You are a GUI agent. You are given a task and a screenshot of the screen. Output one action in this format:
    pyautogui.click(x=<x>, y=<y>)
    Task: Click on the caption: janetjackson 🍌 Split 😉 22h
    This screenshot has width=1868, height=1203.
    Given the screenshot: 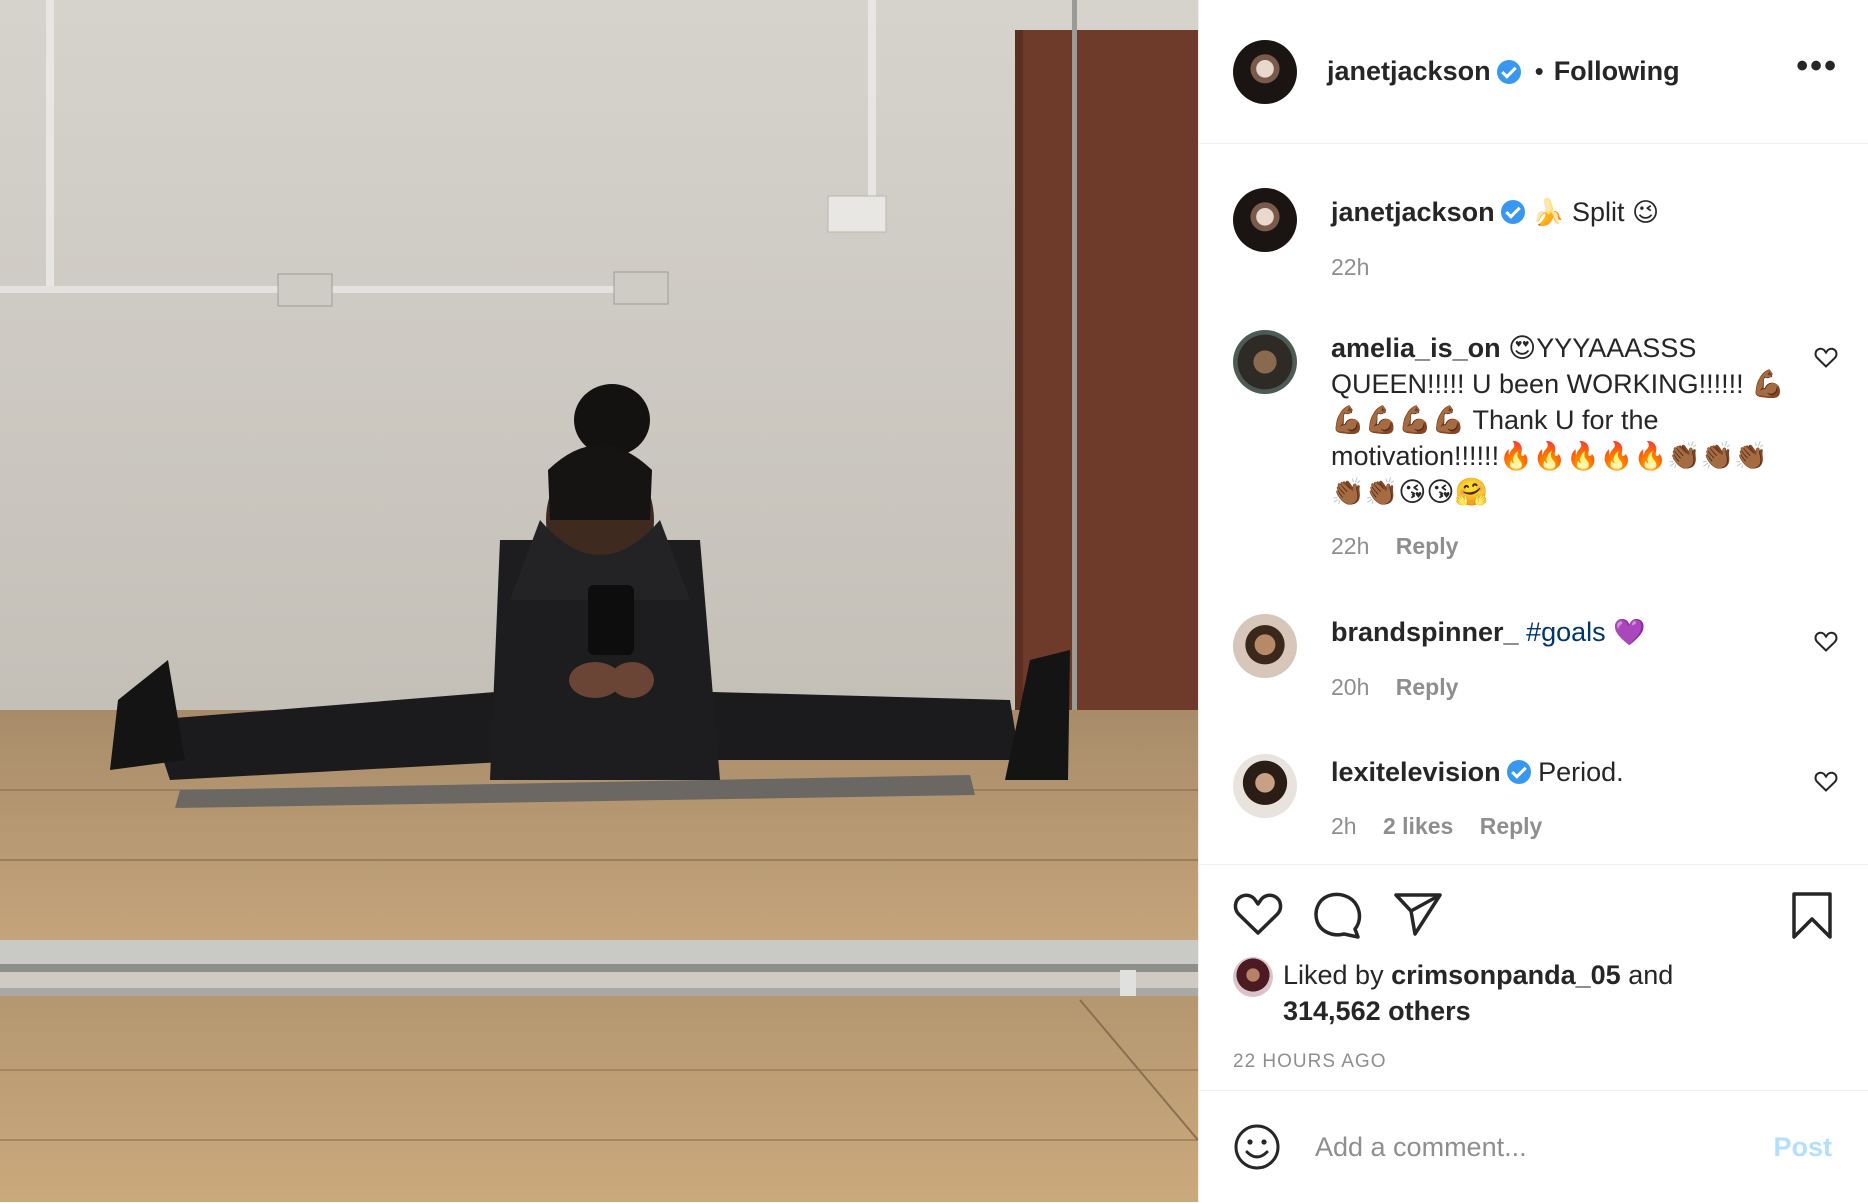 What is the action you would take?
    pyautogui.click(x=1535, y=236)
    